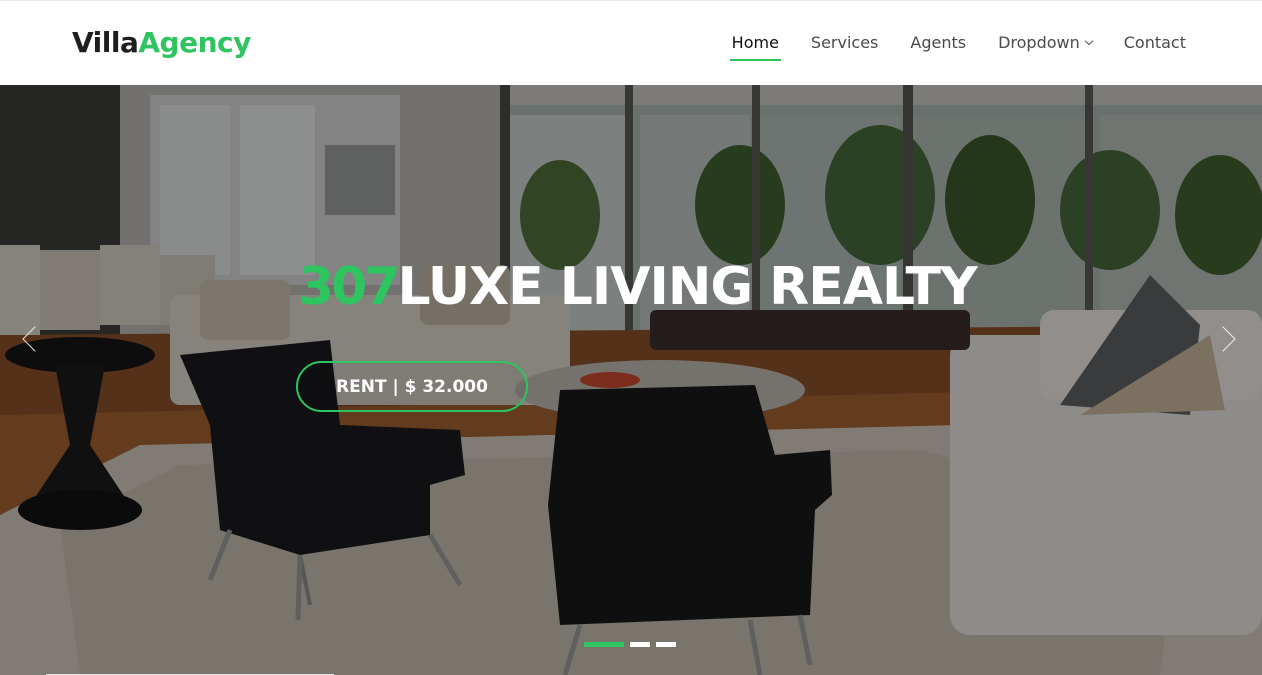  I want to click on chevron-down-icon, so click(1088, 41).